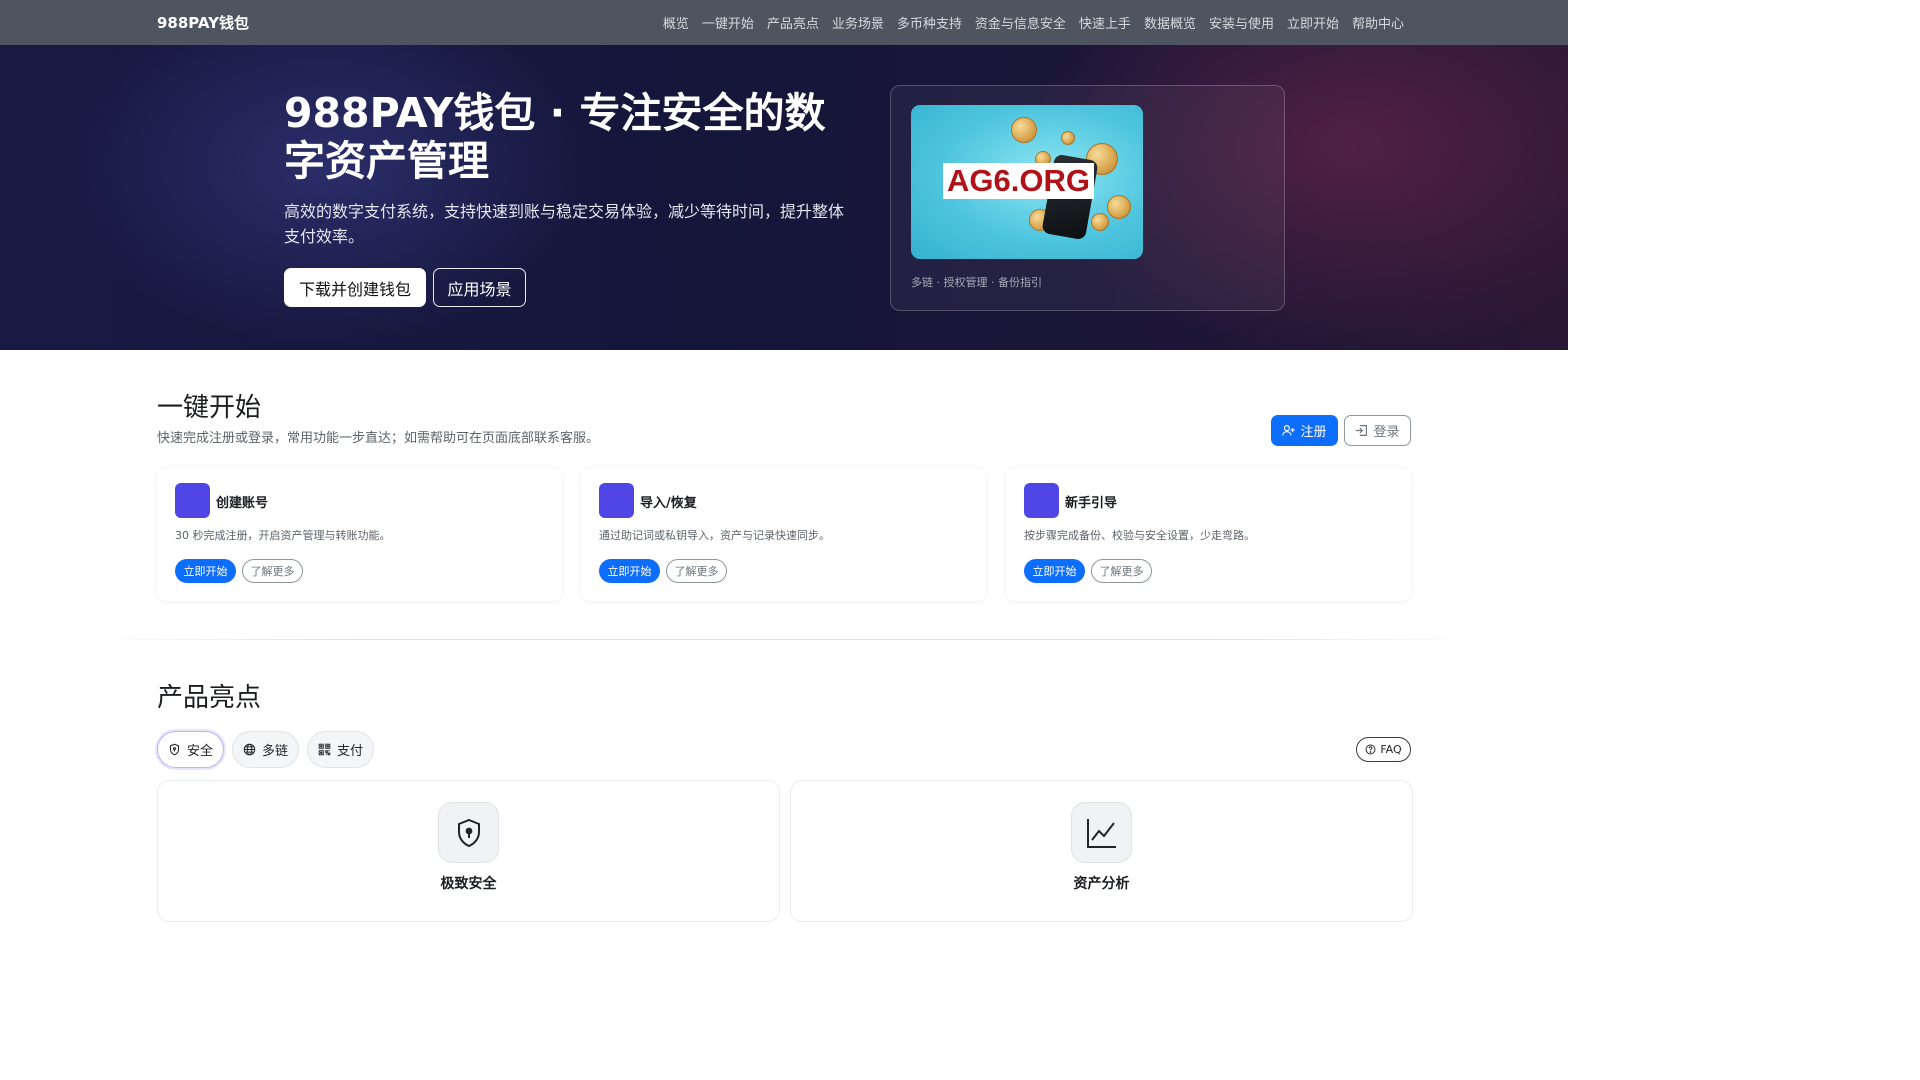  What do you see at coordinates (1018, 181) in the screenshot?
I see `image-watermark-text: AG6.ORG` at bounding box center [1018, 181].